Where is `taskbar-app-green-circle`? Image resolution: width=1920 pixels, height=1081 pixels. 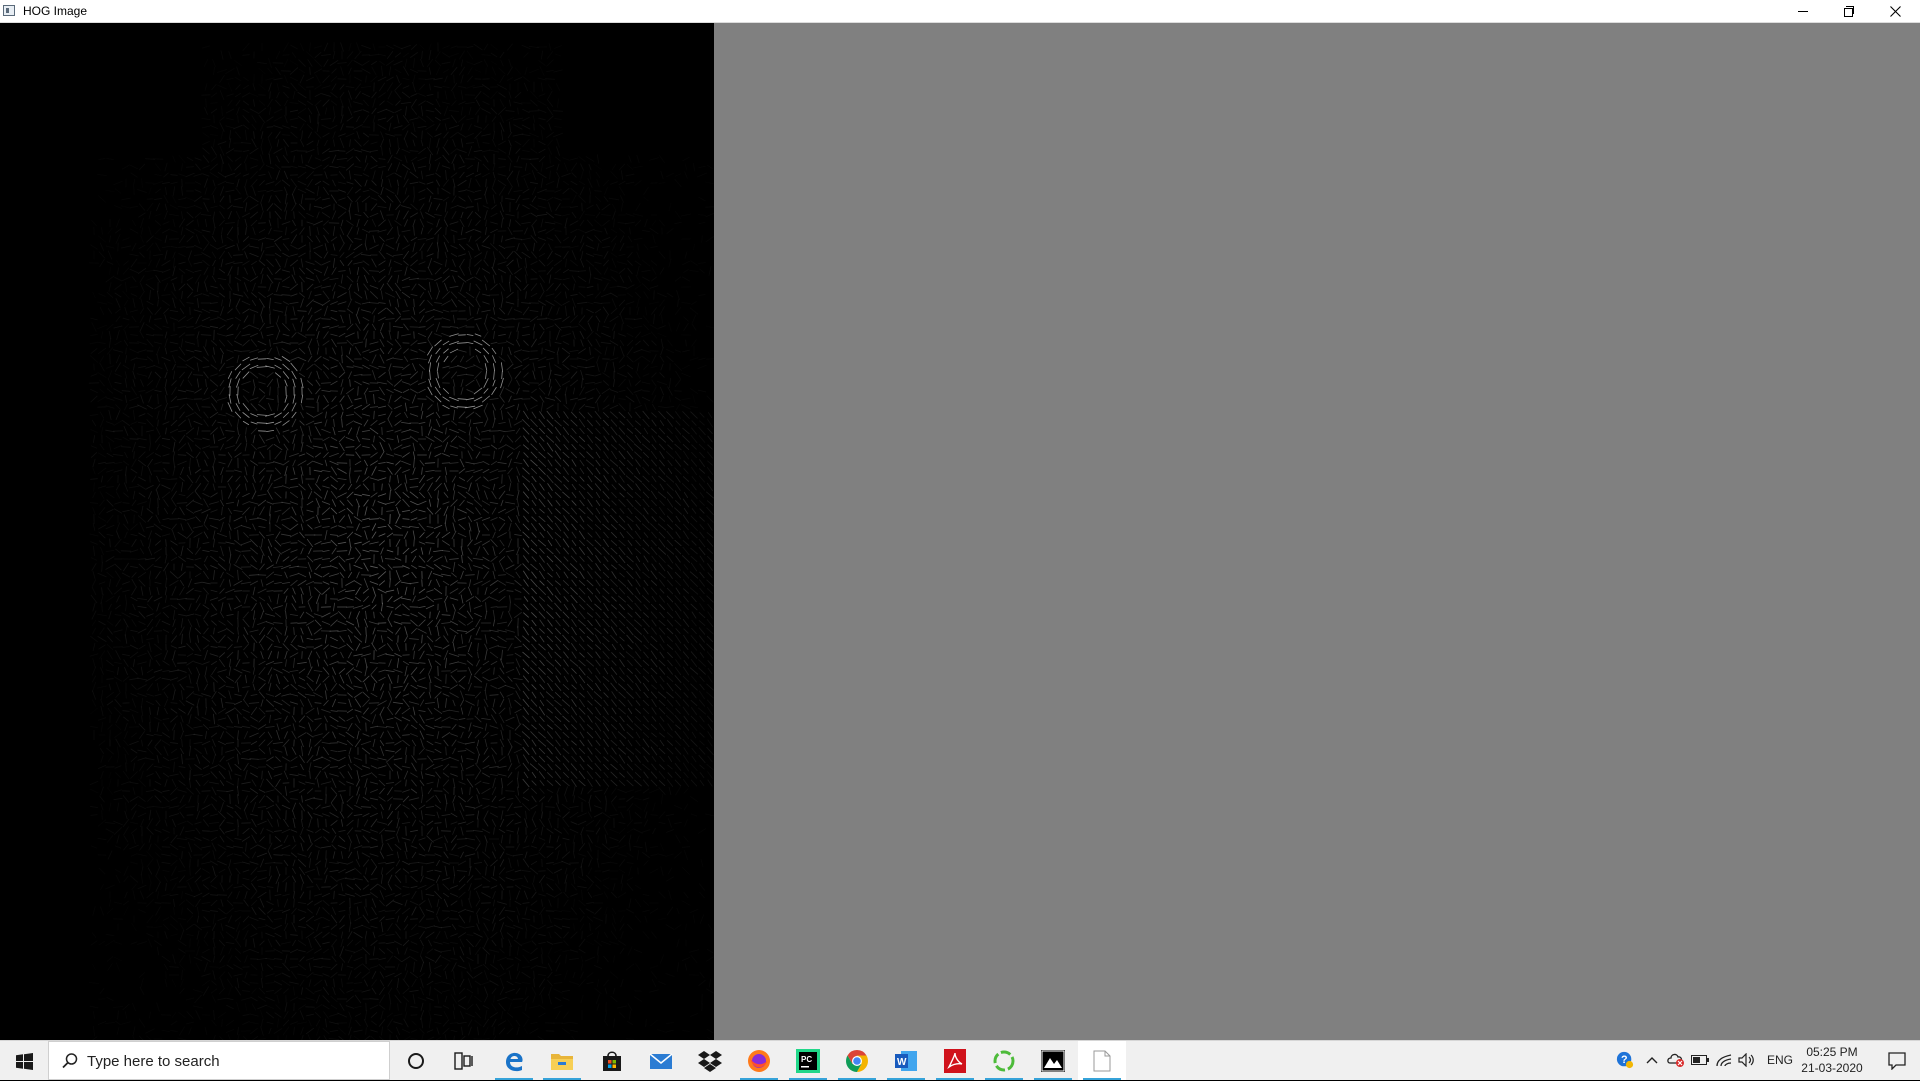 taskbar-app-green-circle is located at coordinates (1004, 1060).